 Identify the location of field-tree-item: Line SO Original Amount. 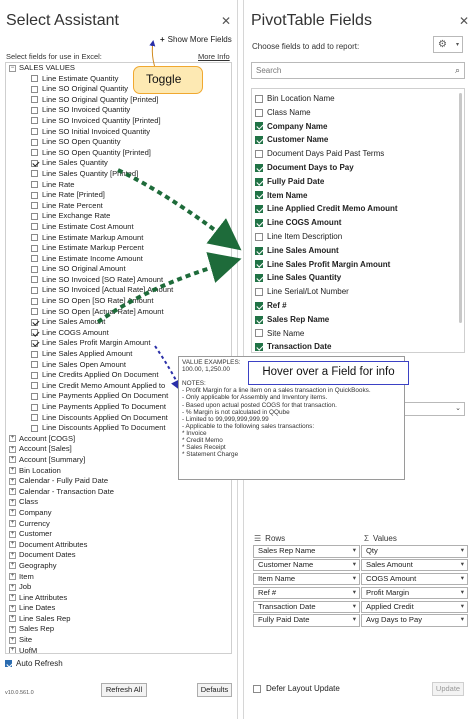
(118, 269).